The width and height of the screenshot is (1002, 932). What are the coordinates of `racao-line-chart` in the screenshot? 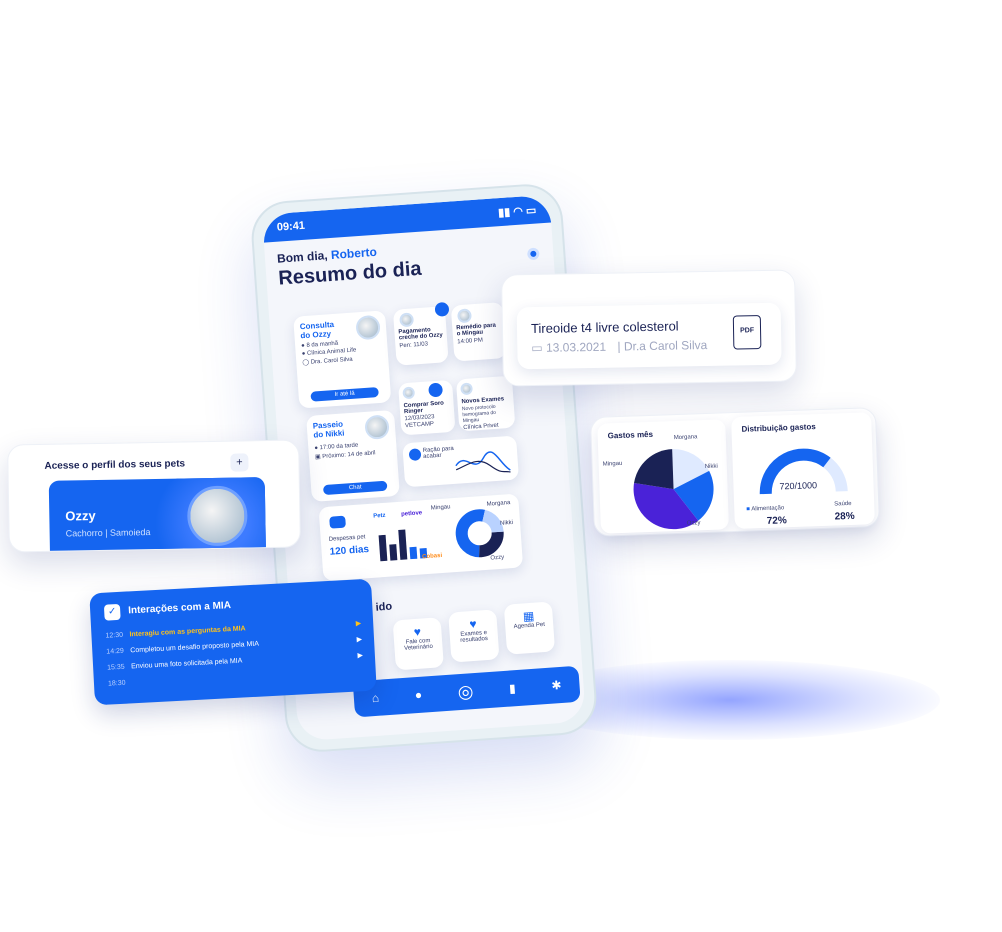 It's located at (483, 462).